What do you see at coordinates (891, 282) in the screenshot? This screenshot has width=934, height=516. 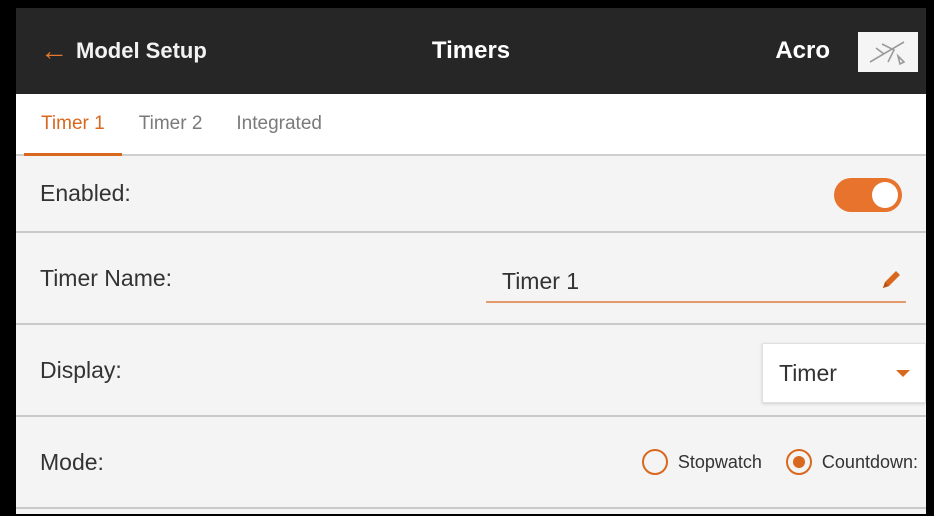 I see `pencil-icon` at bounding box center [891, 282].